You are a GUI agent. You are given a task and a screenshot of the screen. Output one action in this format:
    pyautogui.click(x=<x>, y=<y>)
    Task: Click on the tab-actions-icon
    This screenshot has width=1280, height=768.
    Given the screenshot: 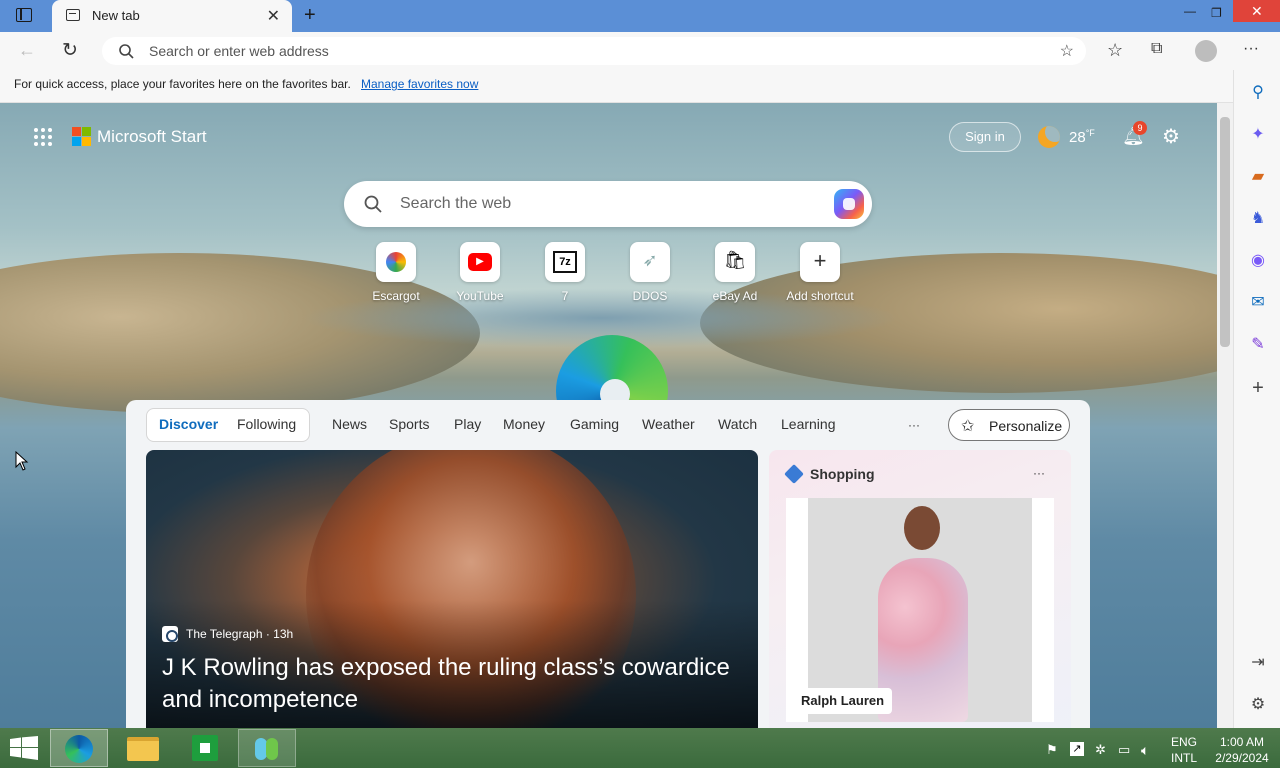 What is the action you would take?
    pyautogui.click(x=24, y=15)
    